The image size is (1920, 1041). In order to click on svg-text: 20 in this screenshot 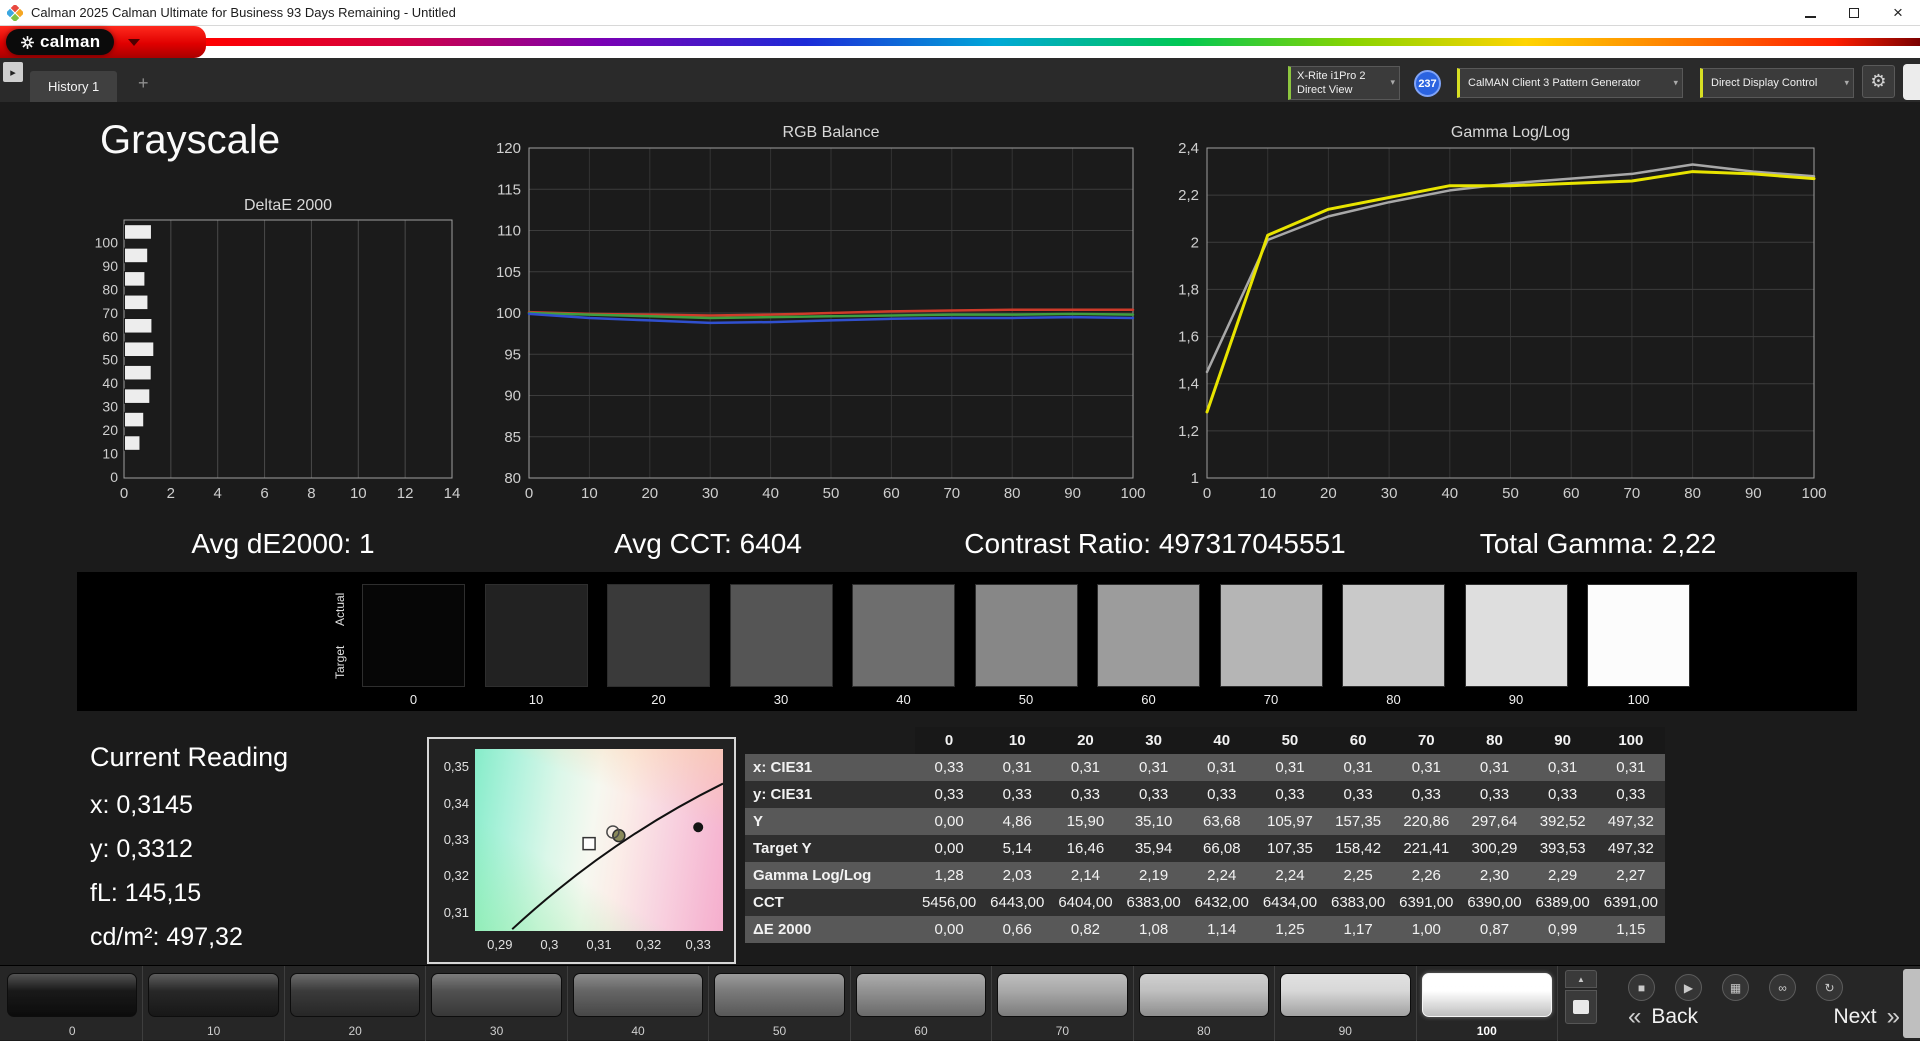, I will do `click(110, 430)`.